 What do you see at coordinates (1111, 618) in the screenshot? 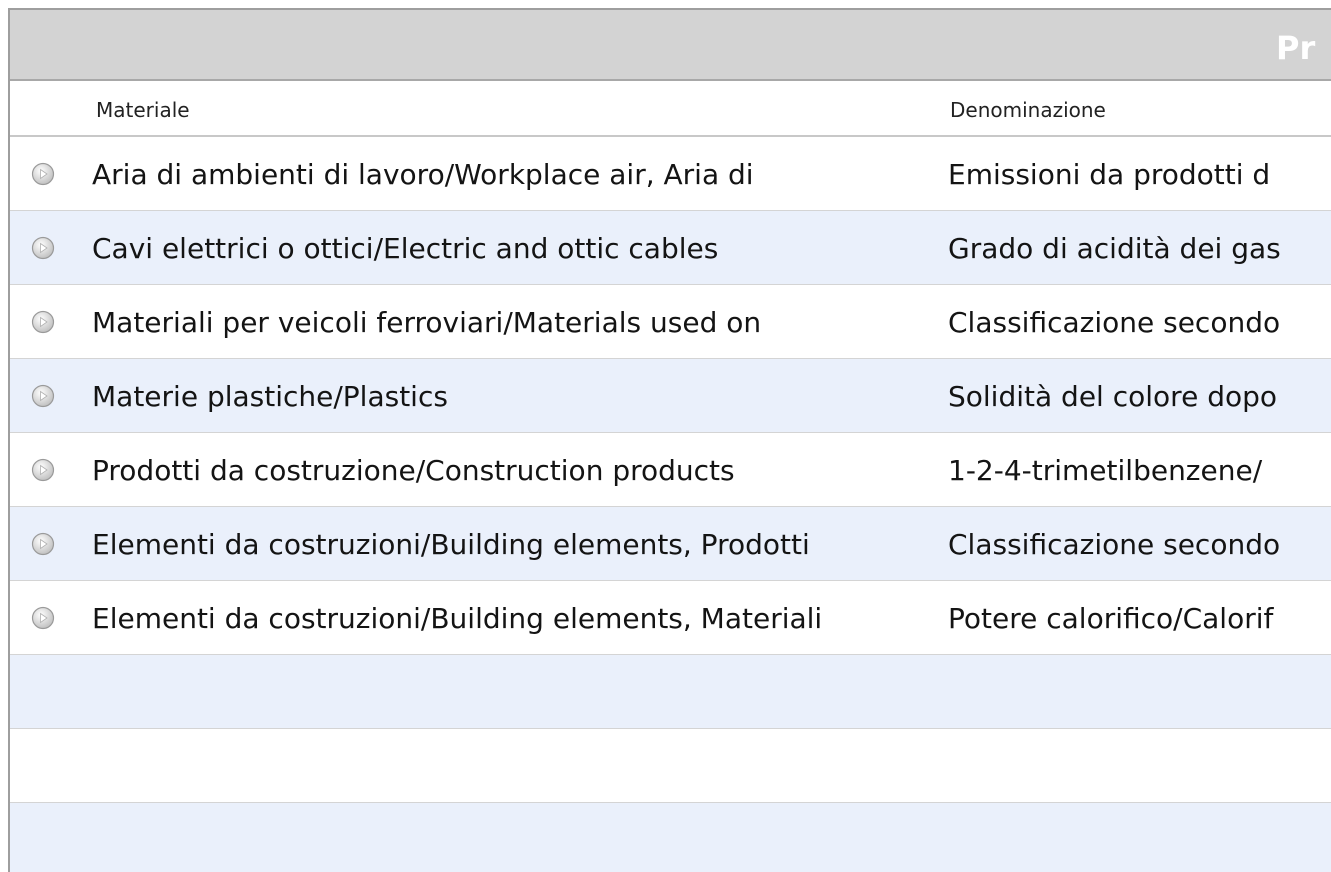
I see `cell-denomination: Potere calorifico/Calorif` at bounding box center [1111, 618].